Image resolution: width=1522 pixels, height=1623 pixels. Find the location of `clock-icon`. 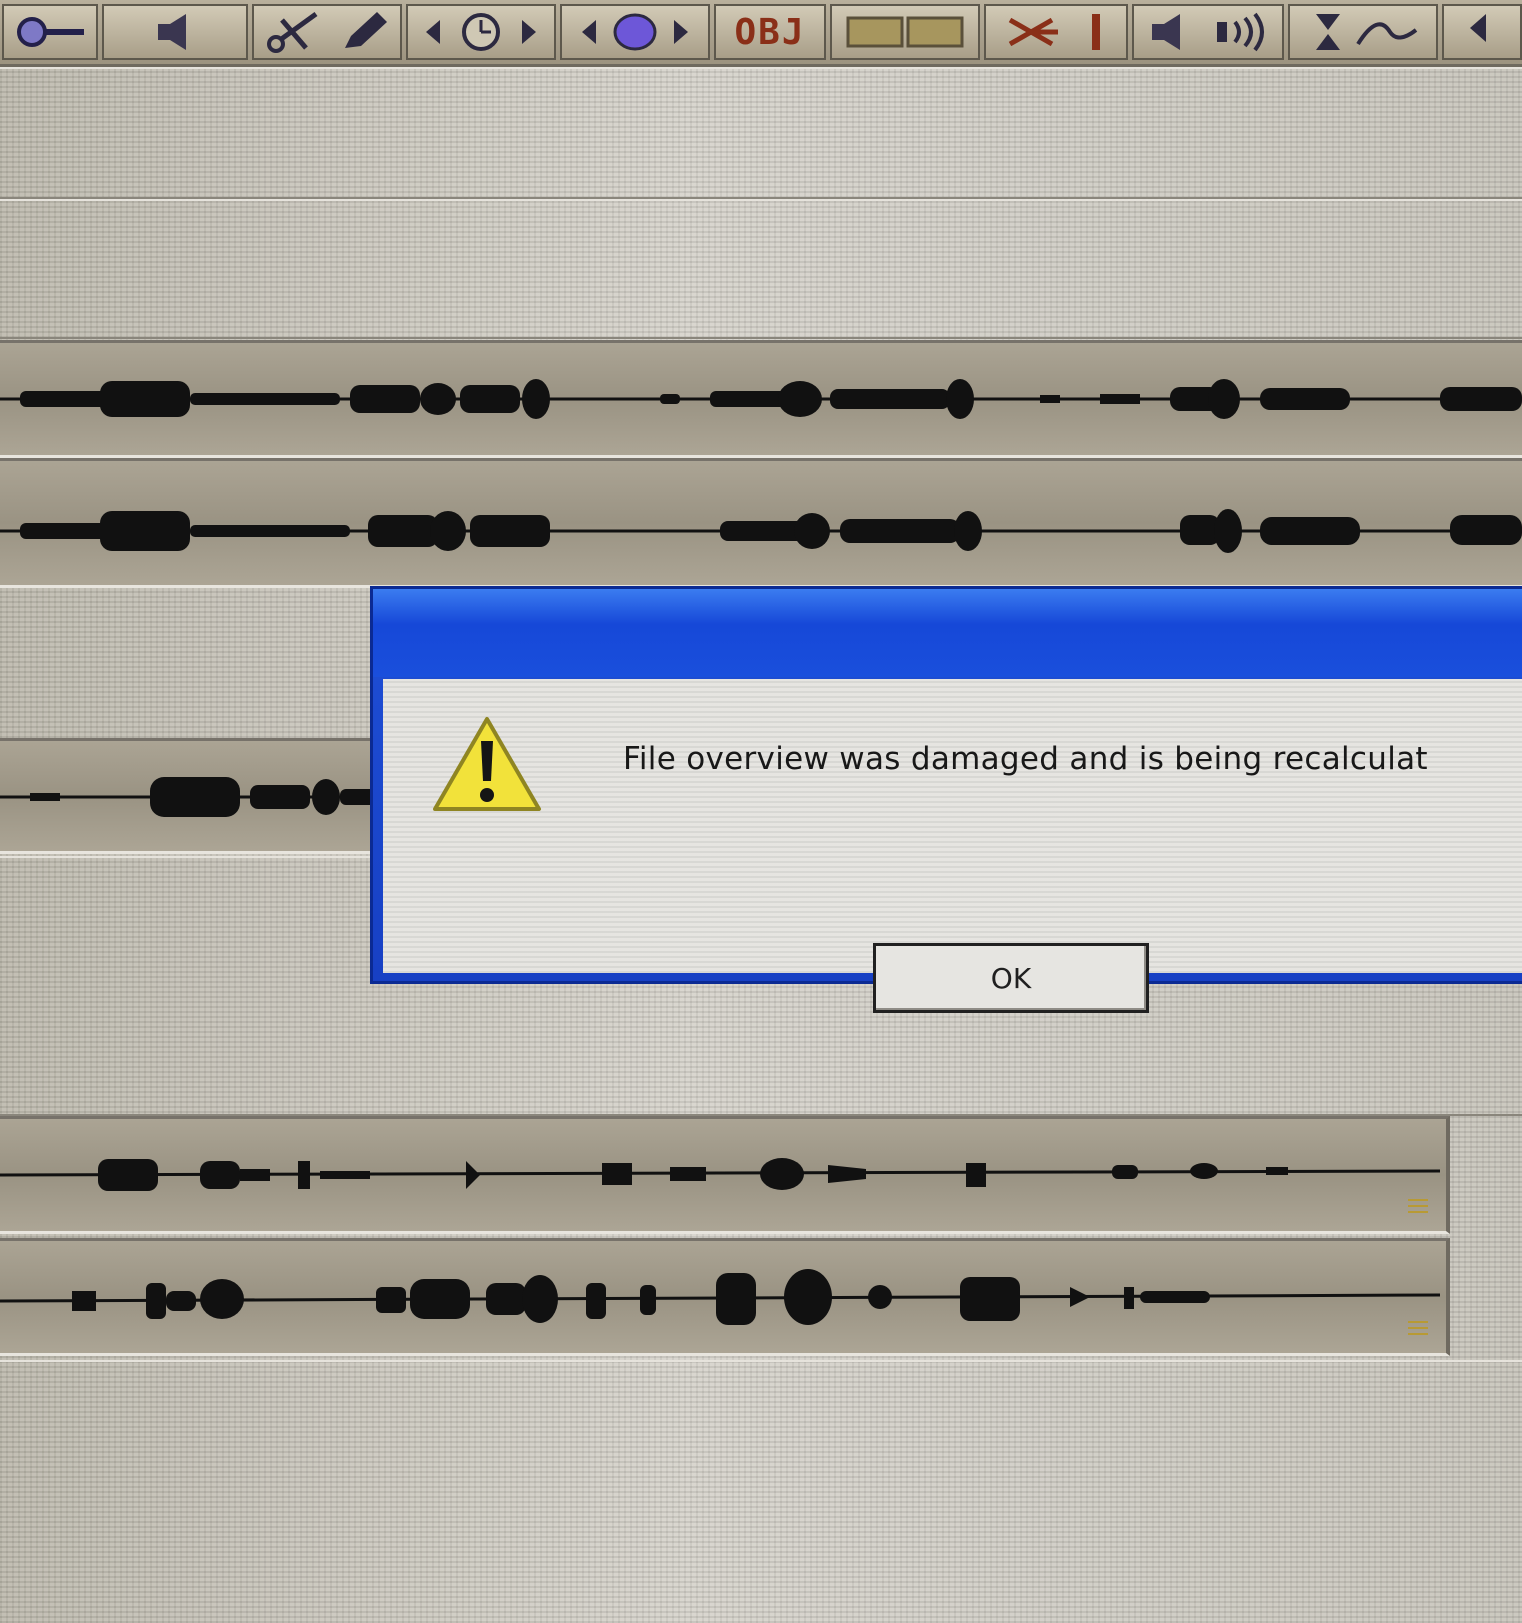

clock-icon is located at coordinates (481, 32).